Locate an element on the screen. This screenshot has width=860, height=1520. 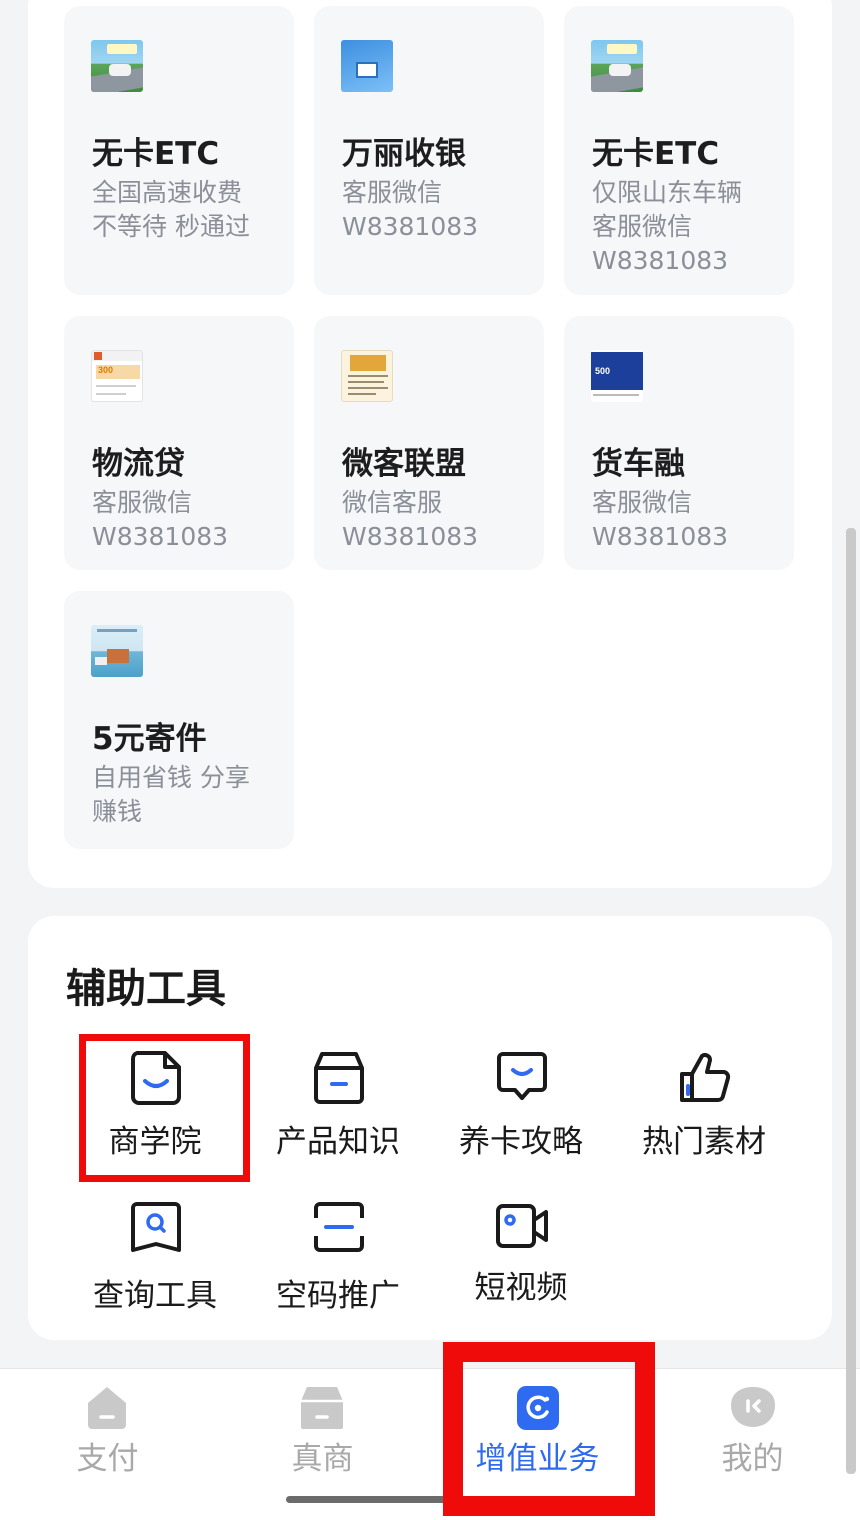
nav-label: 我的 is located at coordinates (752, 1459).